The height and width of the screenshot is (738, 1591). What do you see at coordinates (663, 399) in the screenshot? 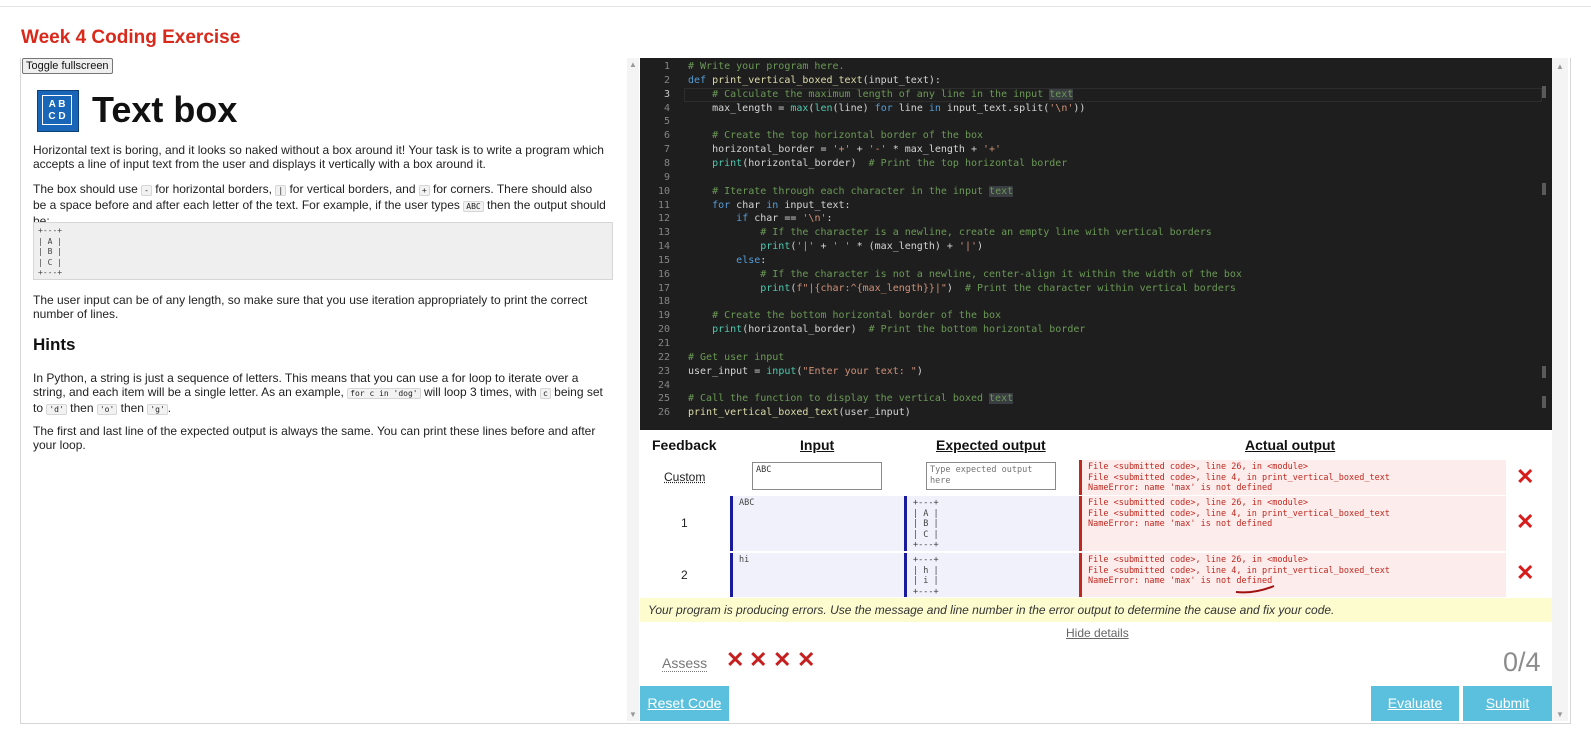
I see `line-number: 25` at bounding box center [663, 399].